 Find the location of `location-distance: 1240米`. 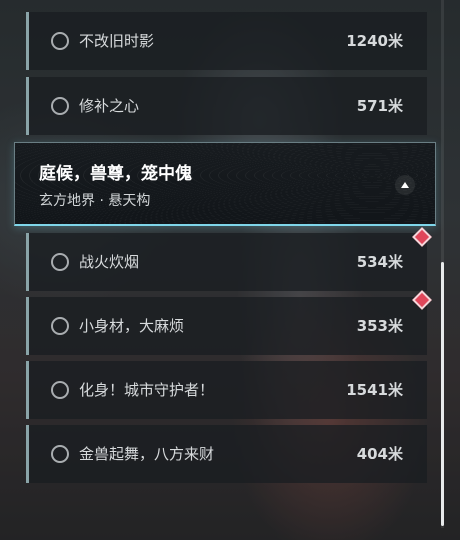

location-distance: 1240米 is located at coordinates (374, 41).